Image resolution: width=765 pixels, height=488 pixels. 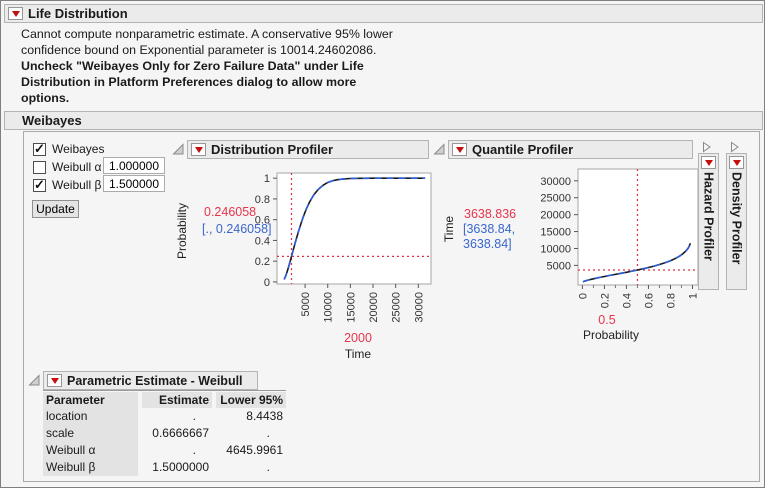 I want to click on weibull-beta-input, so click(x=134, y=183).